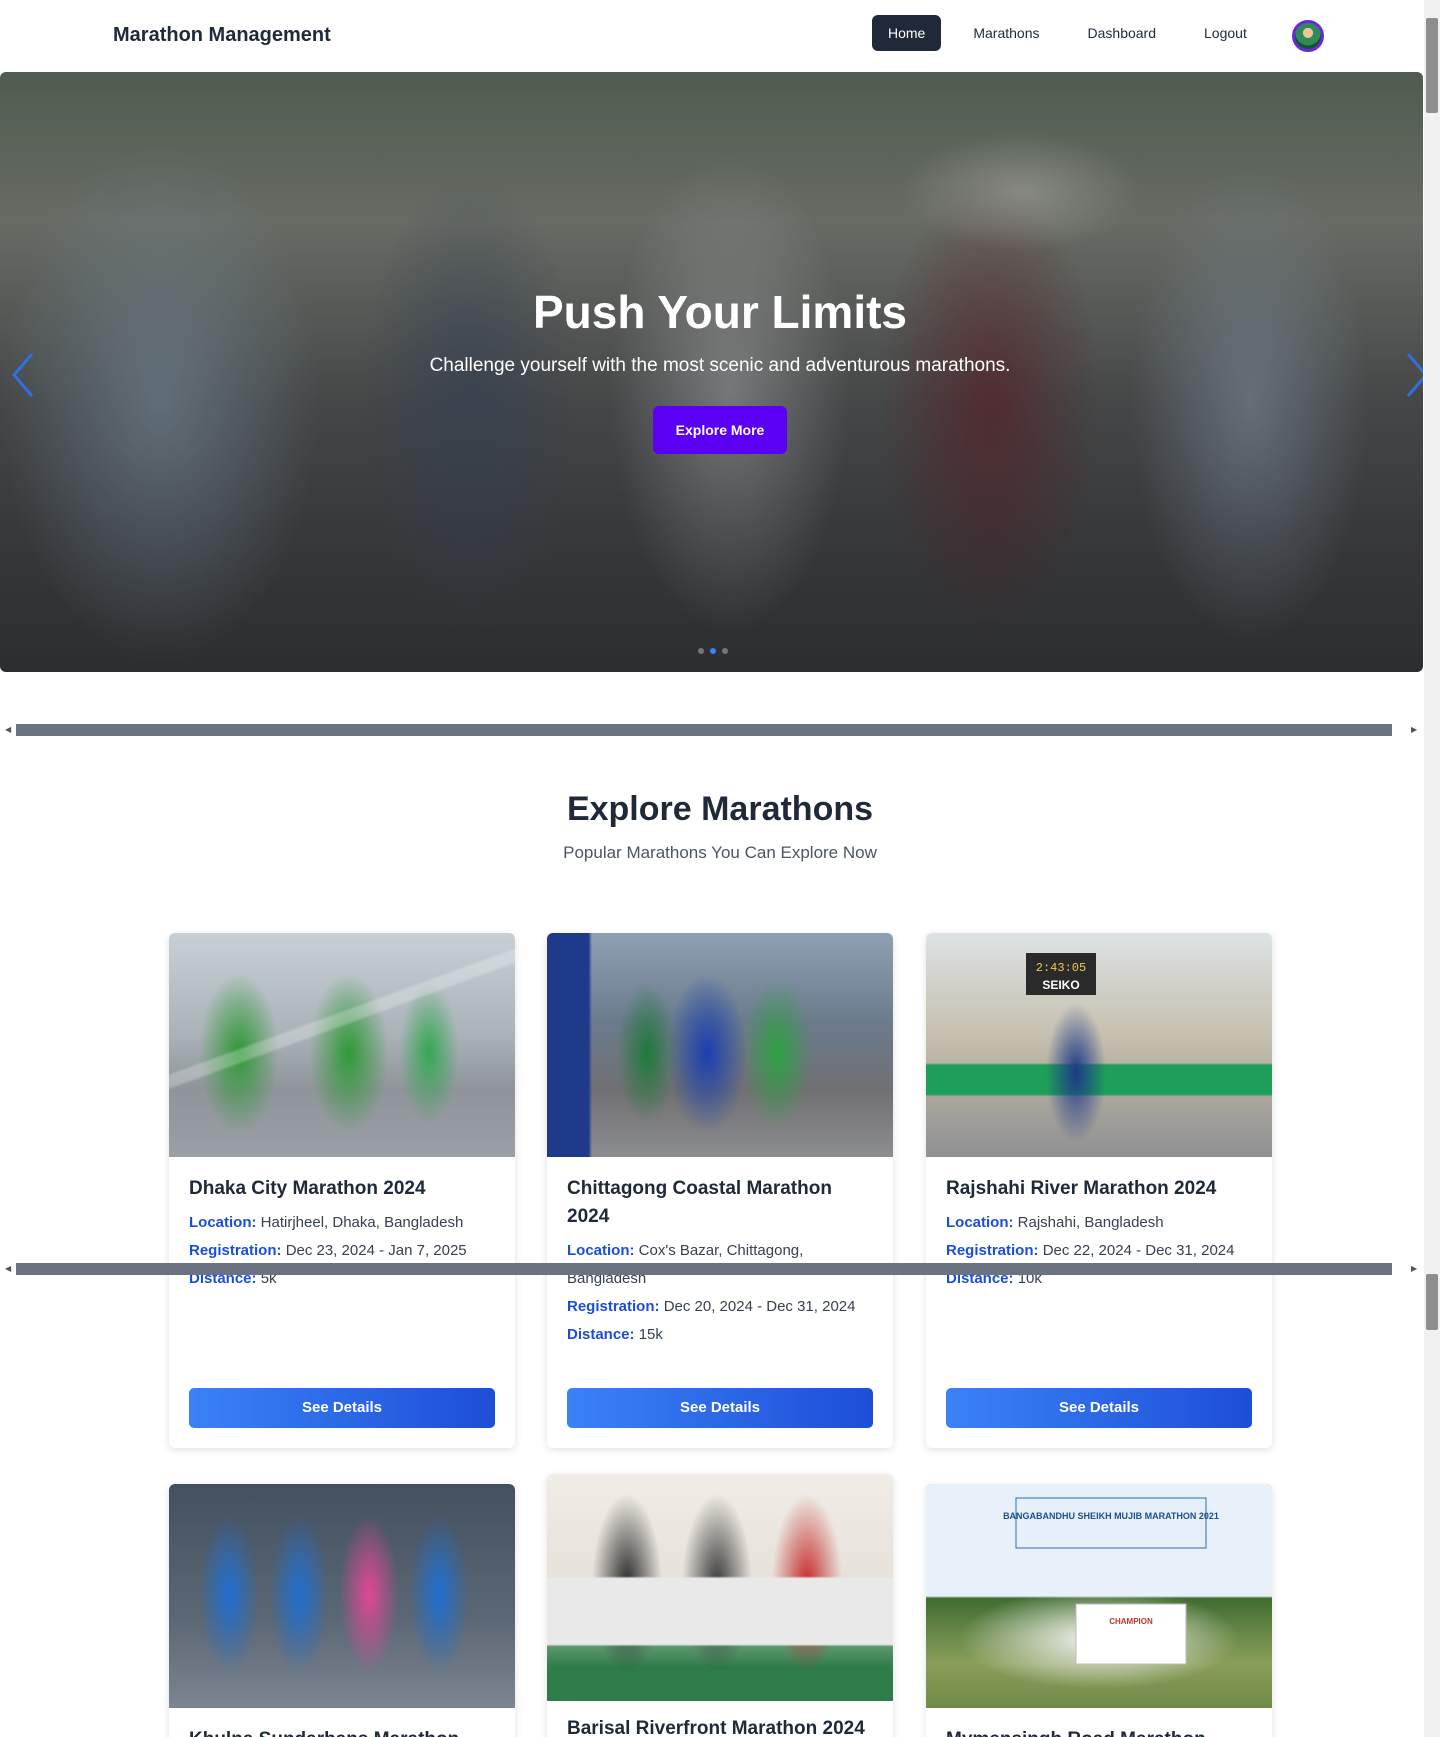 Image resolution: width=1440 pixels, height=1737 pixels. Describe the element at coordinates (720, 312) in the screenshot. I see `hero-title: Push Your Limits` at that location.